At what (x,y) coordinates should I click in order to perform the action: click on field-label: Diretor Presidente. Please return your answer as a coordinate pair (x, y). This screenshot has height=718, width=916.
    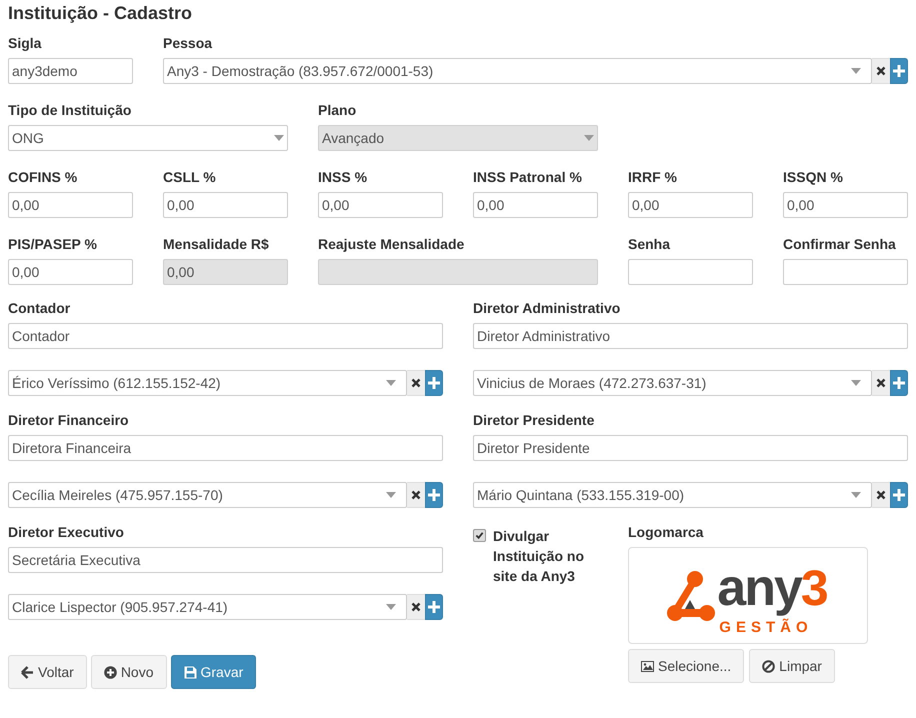
    Looking at the image, I should click on (533, 420).